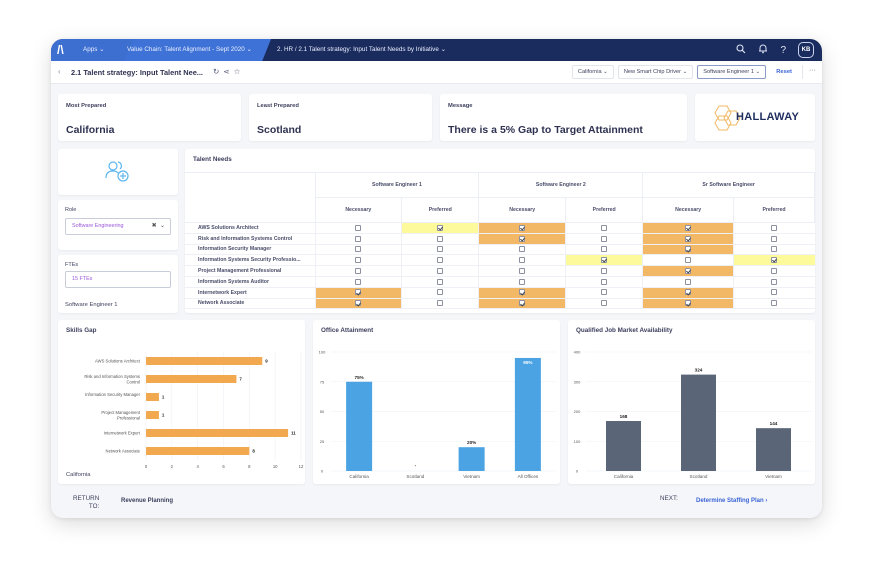 This screenshot has height=563, width=872. What do you see at coordinates (93, 50) in the screenshot?
I see `apps-menu: Apps ⌄` at bounding box center [93, 50].